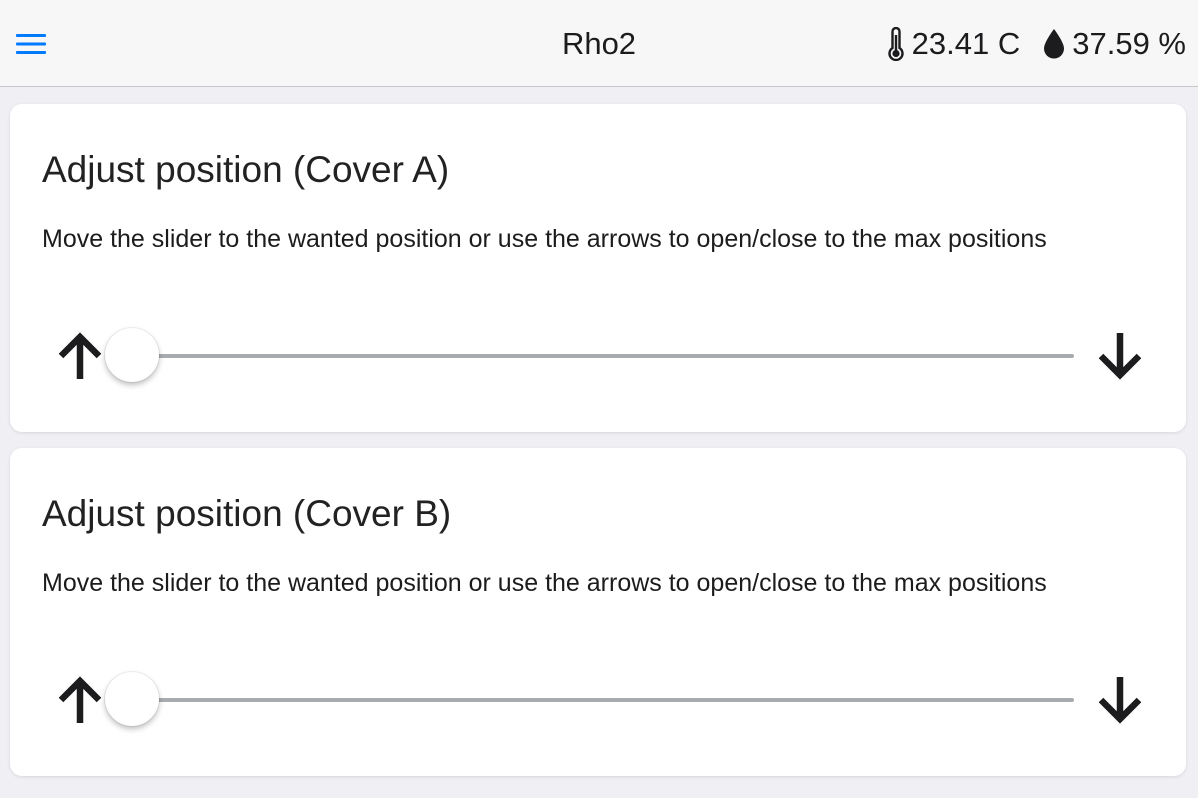 This screenshot has width=1198, height=798. What do you see at coordinates (132, 699) in the screenshot?
I see `cover-b-slider-thumb` at bounding box center [132, 699].